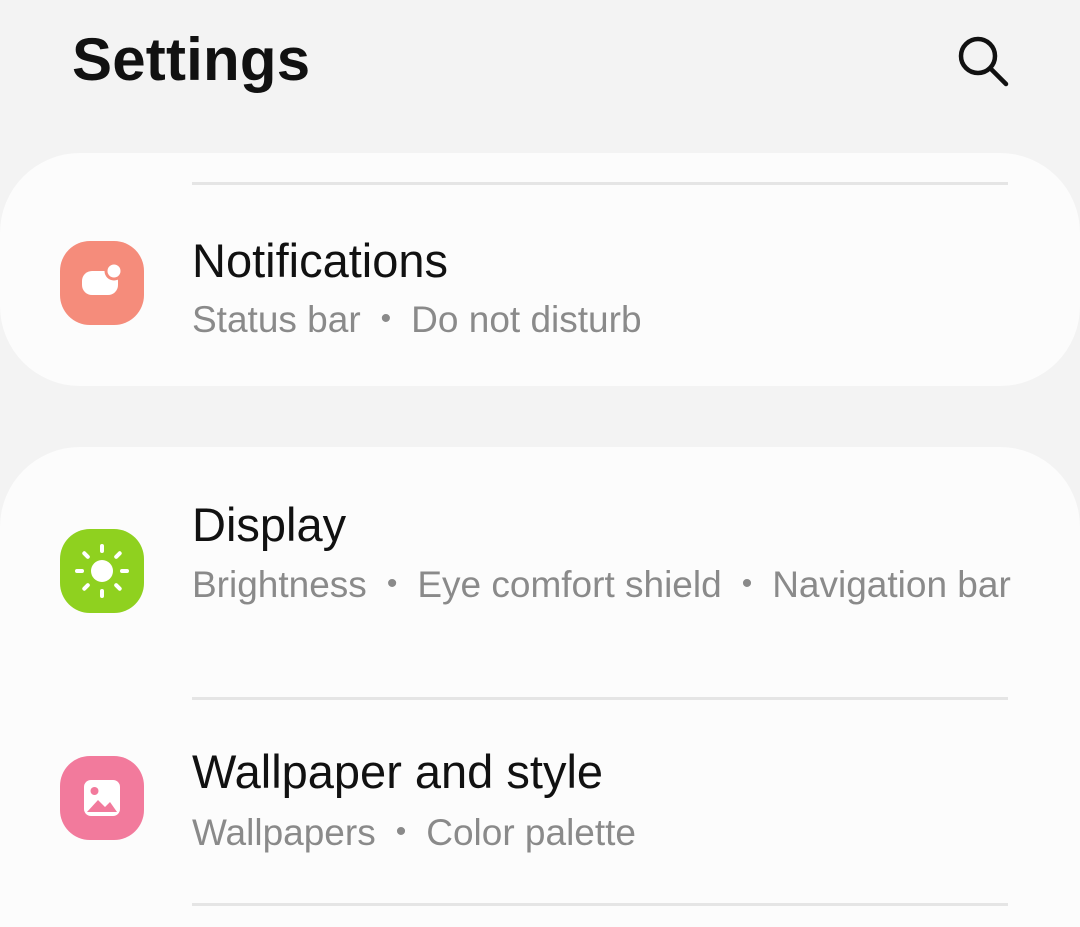  Describe the element at coordinates (891, 584) in the screenshot. I see `subtitle-part: Navigation bar` at that location.